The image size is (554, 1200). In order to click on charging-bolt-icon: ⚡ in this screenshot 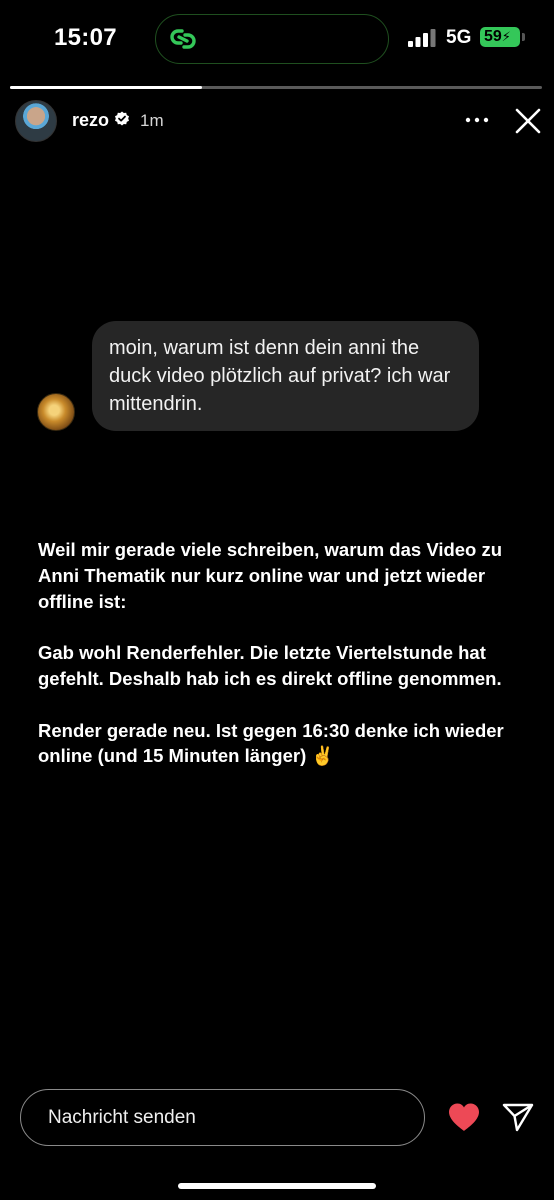, I will do `click(506, 36)`.